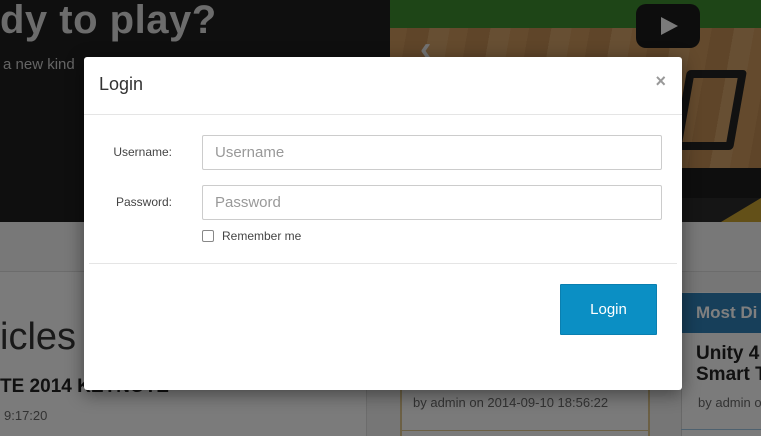  Describe the element at coordinates (261, 236) in the screenshot. I see `remember-me-label: Remember me` at that location.